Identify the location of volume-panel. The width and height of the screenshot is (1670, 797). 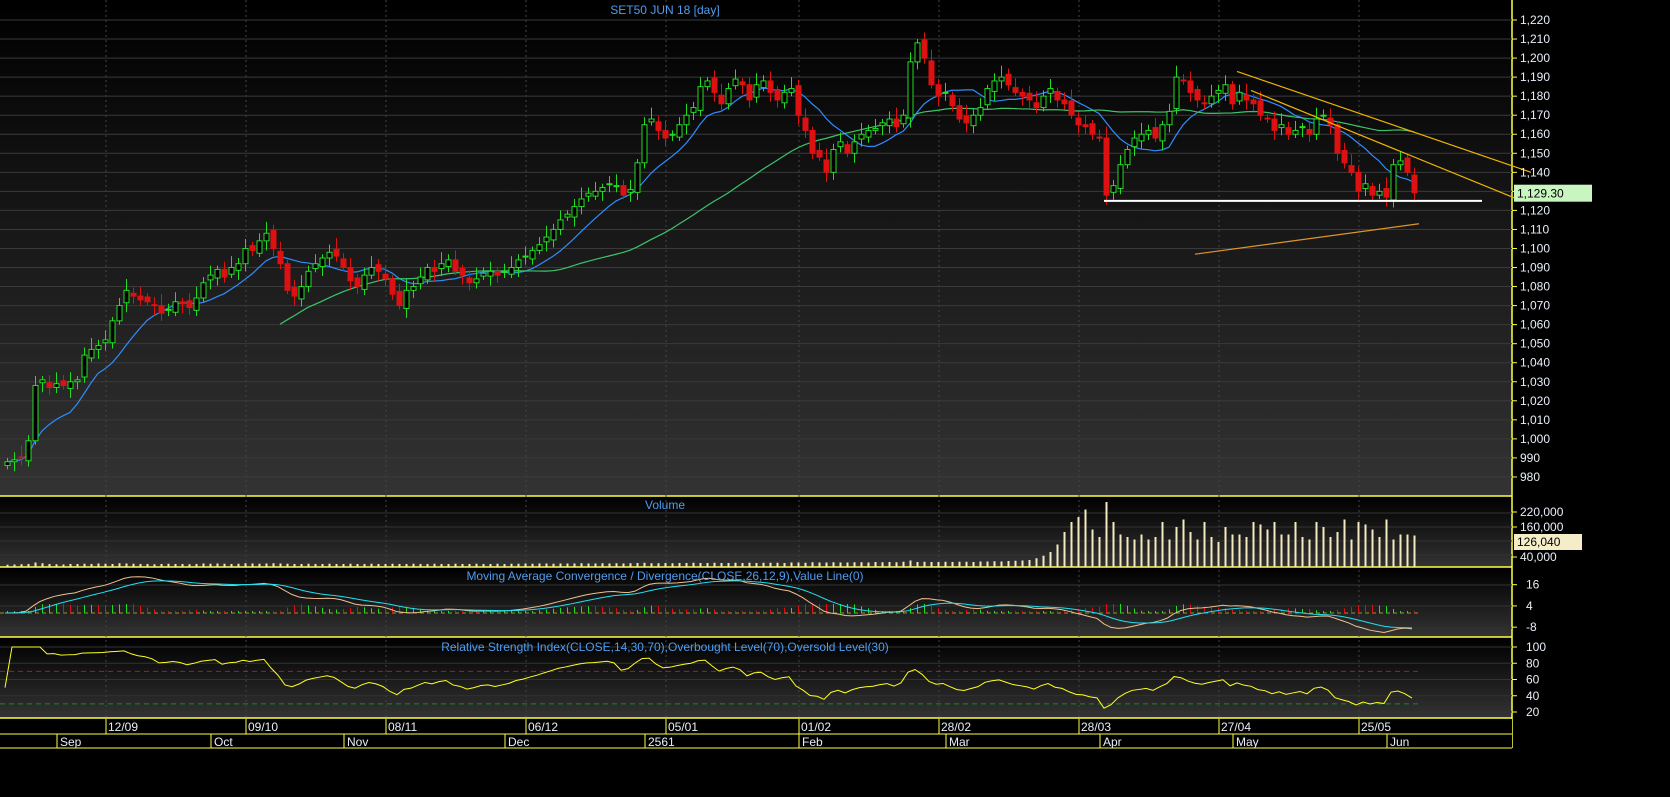
(756, 532).